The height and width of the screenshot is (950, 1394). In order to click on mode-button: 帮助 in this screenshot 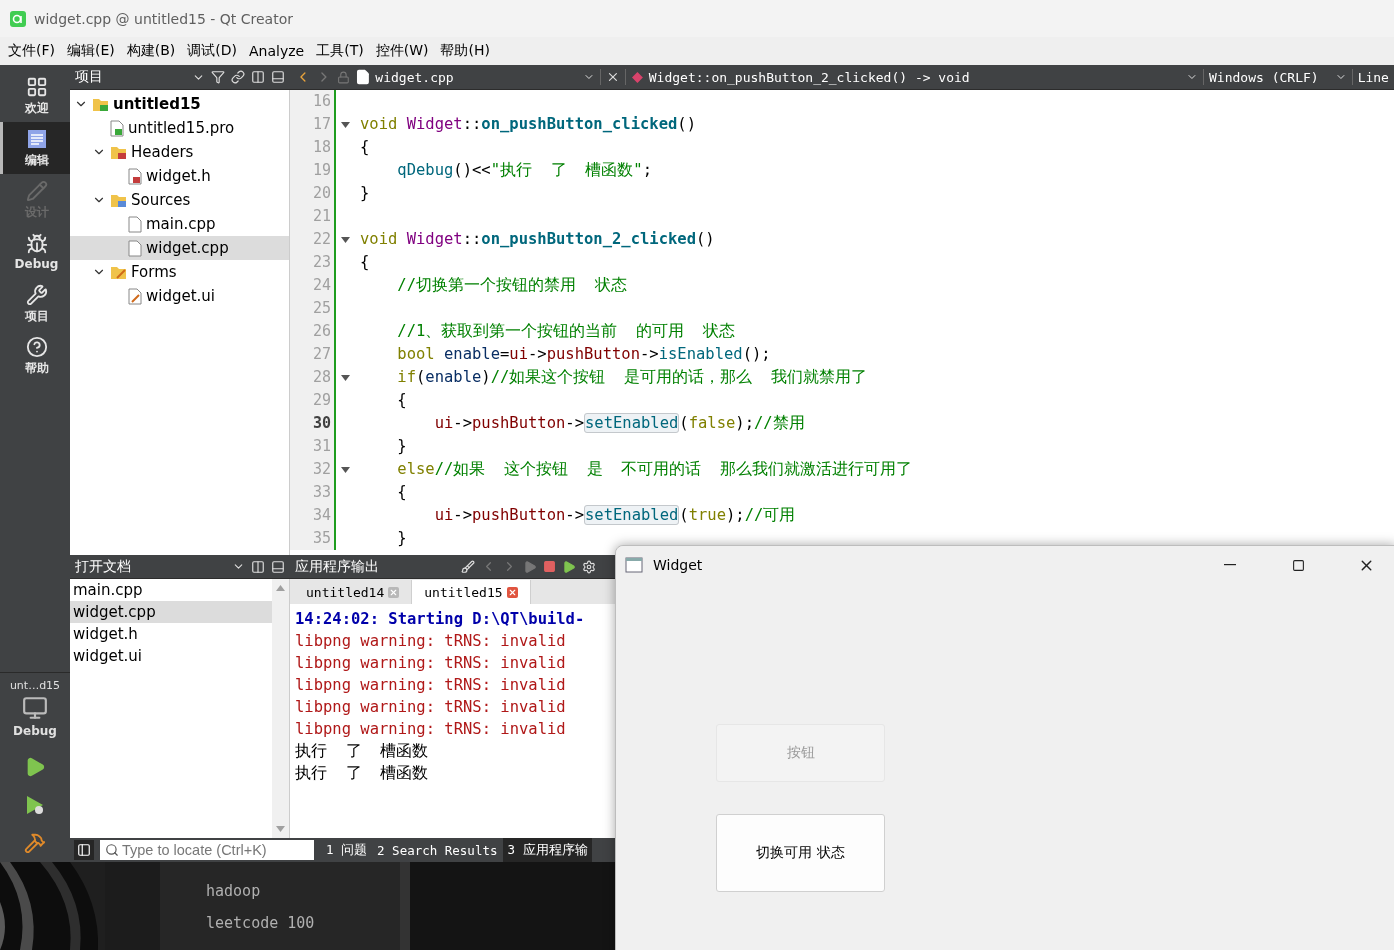, I will do `click(35, 356)`.